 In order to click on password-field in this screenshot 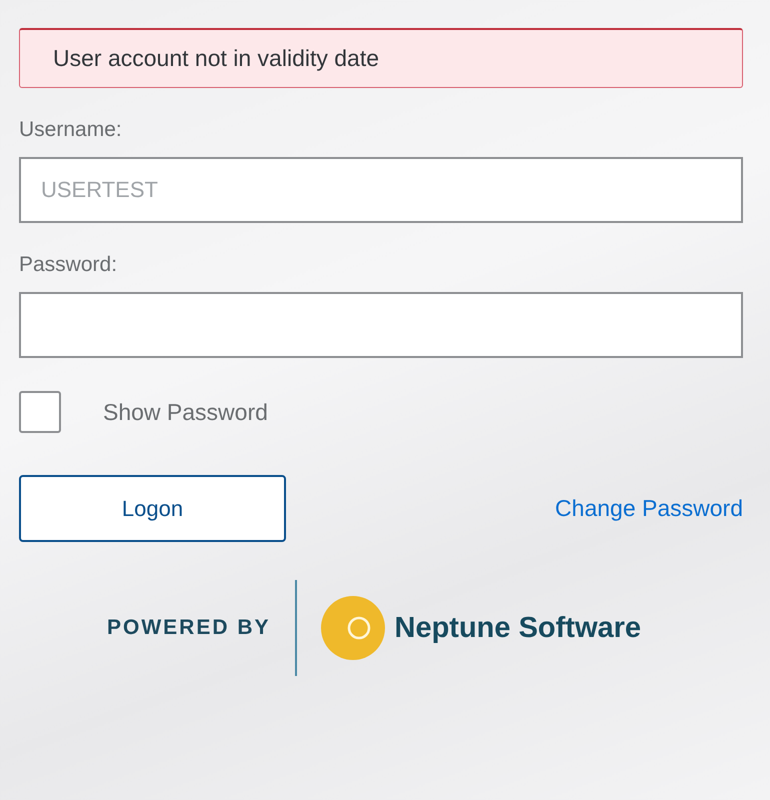, I will do `click(381, 325)`.